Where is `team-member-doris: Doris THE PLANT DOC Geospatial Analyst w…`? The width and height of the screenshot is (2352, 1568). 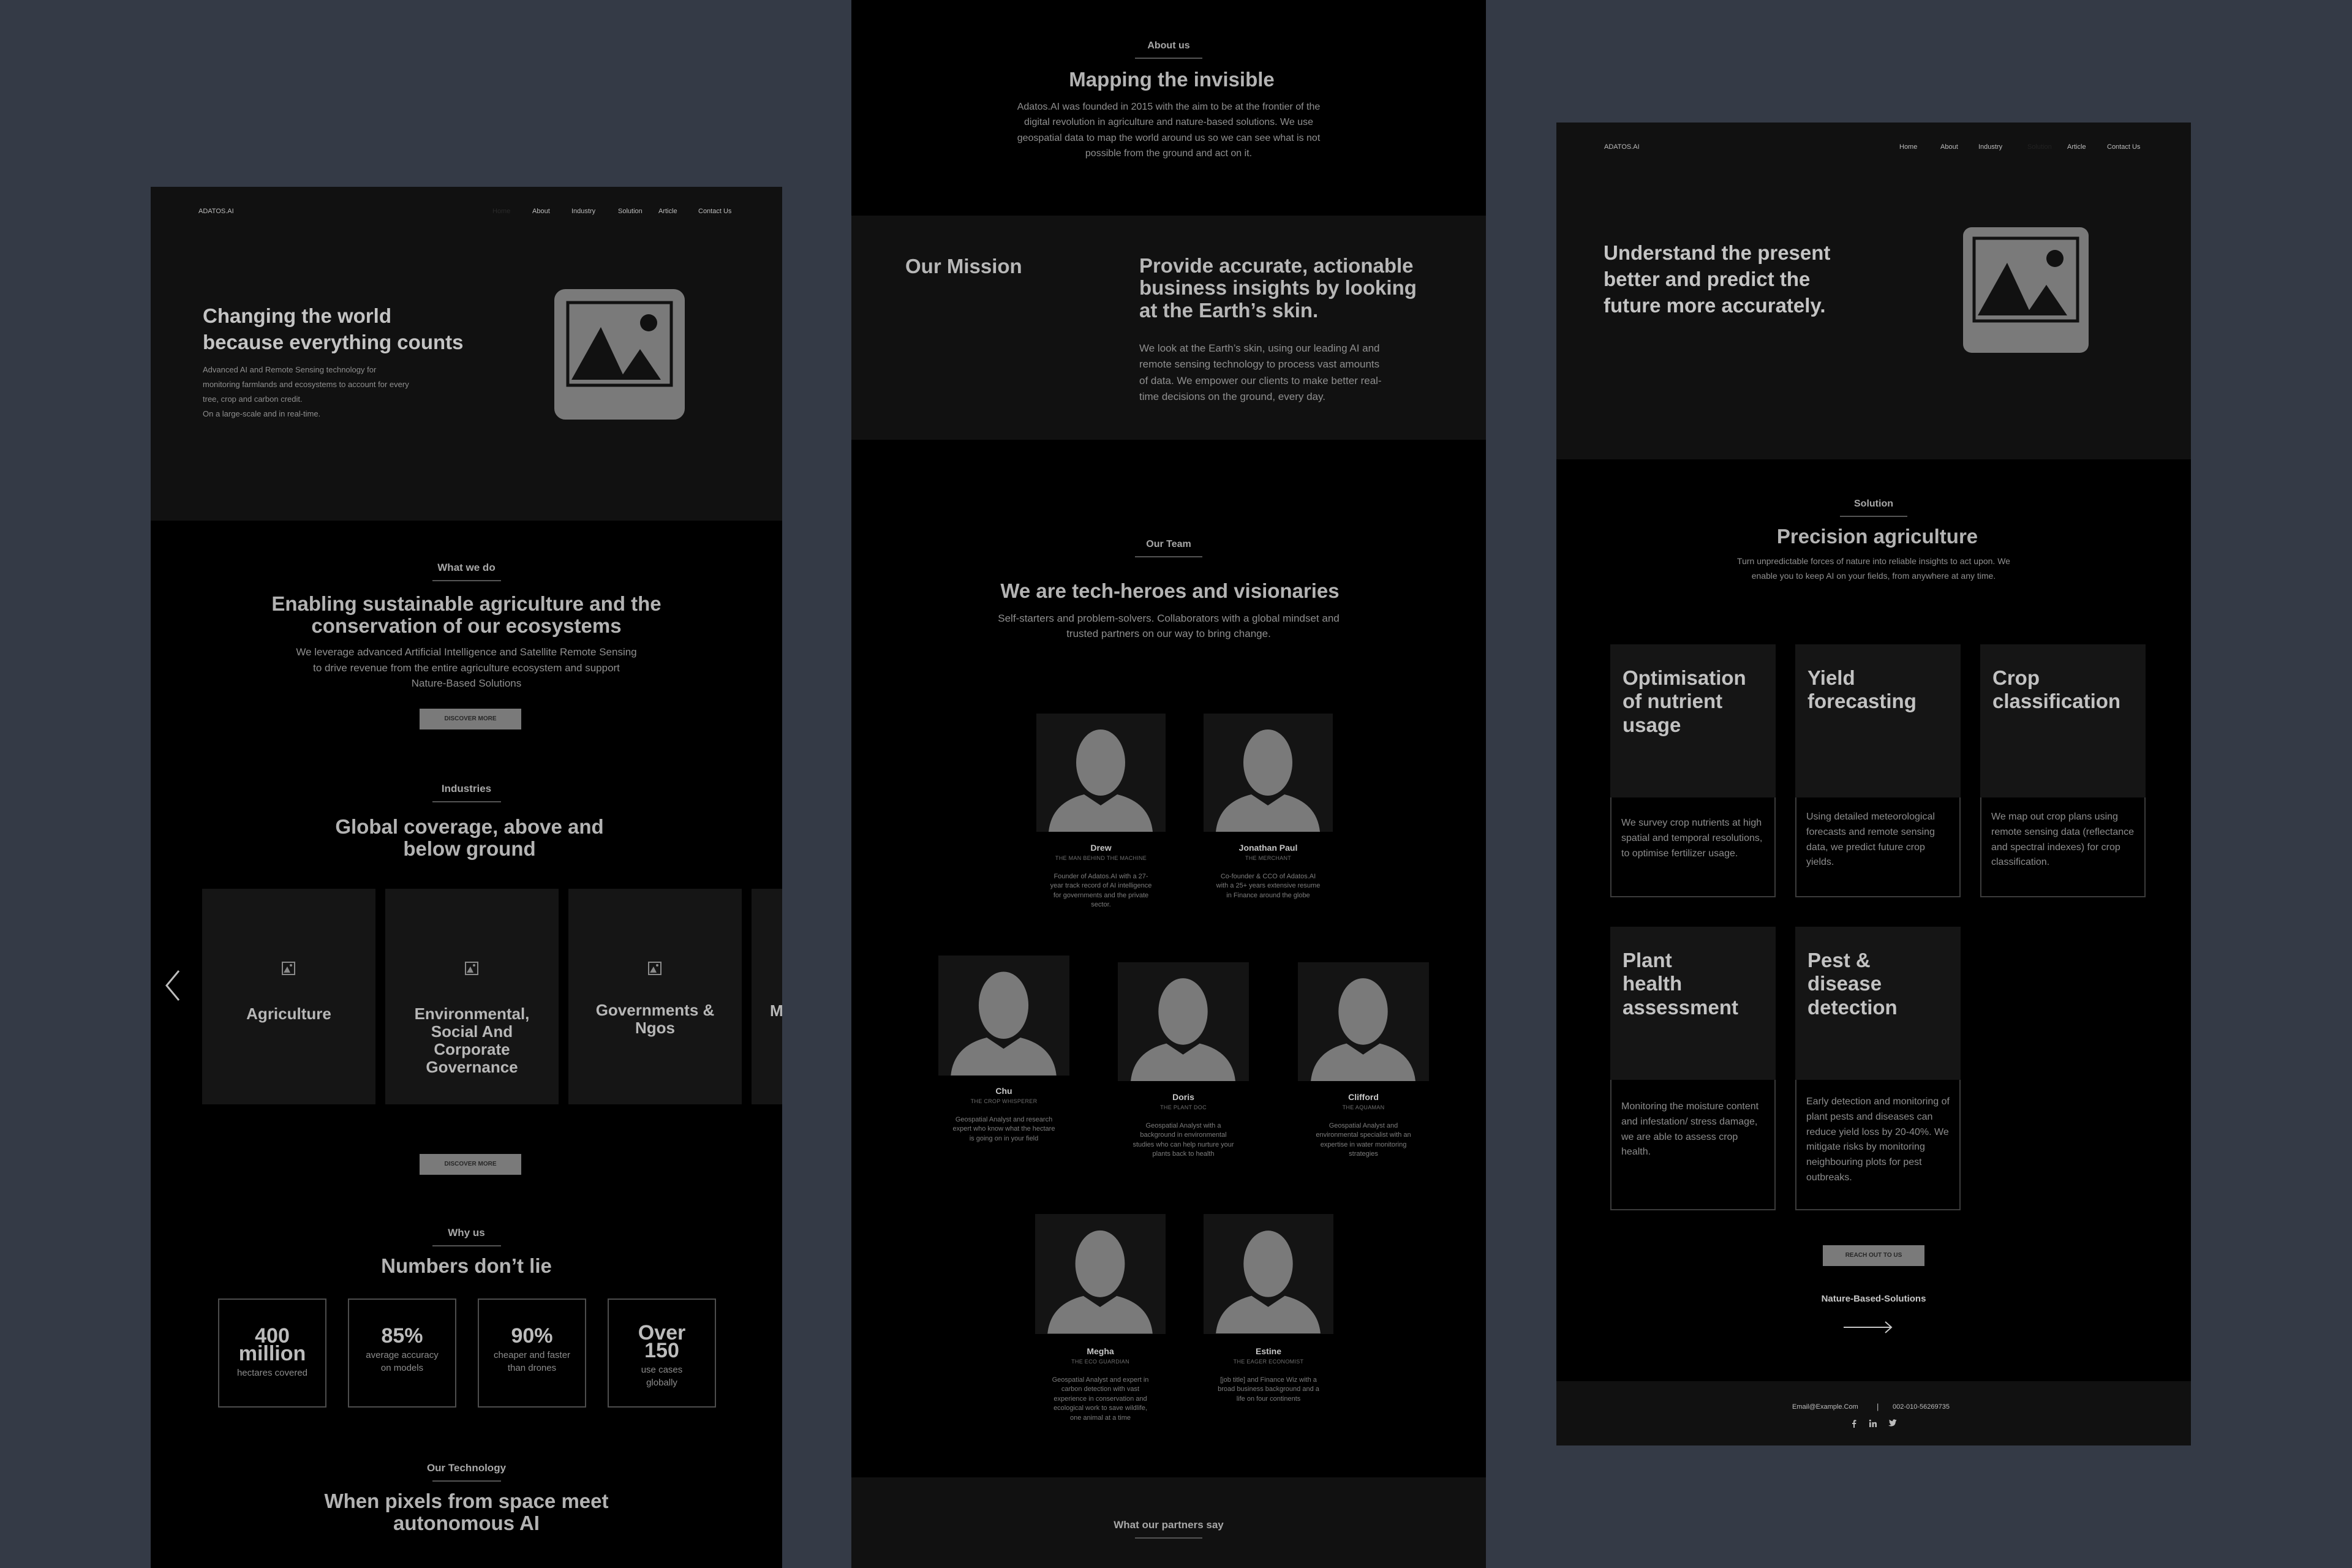 team-member-doris: Doris THE PLANT DOC Geospatial Analyst w… is located at coordinates (1170, 1061).